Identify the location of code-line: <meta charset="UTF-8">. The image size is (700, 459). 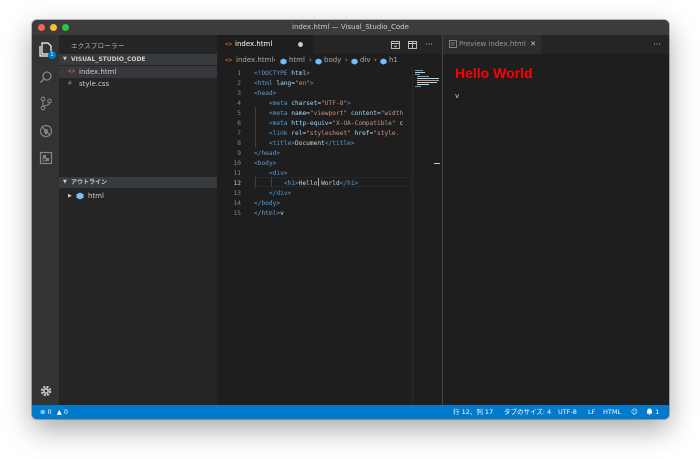
(302, 104).